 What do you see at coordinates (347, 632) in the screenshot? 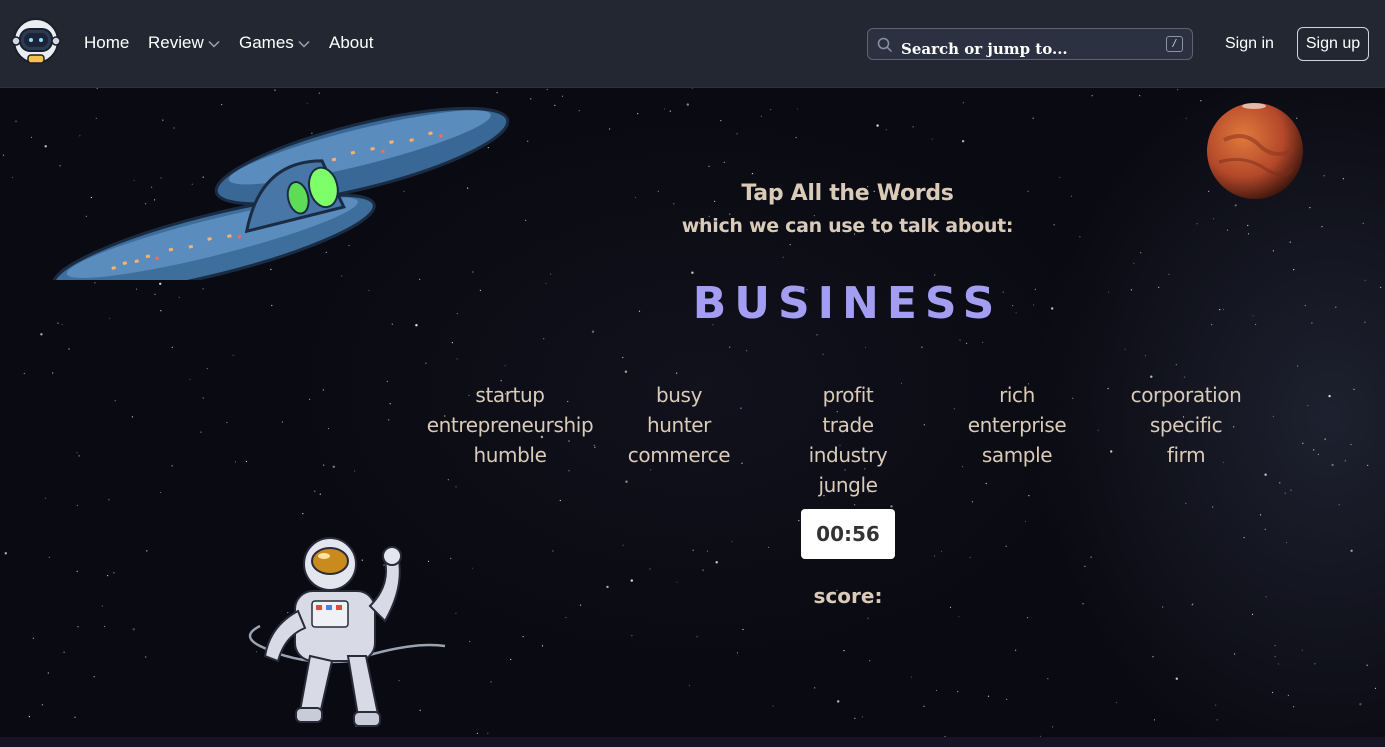
I see `astronaut-illustration` at bounding box center [347, 632].